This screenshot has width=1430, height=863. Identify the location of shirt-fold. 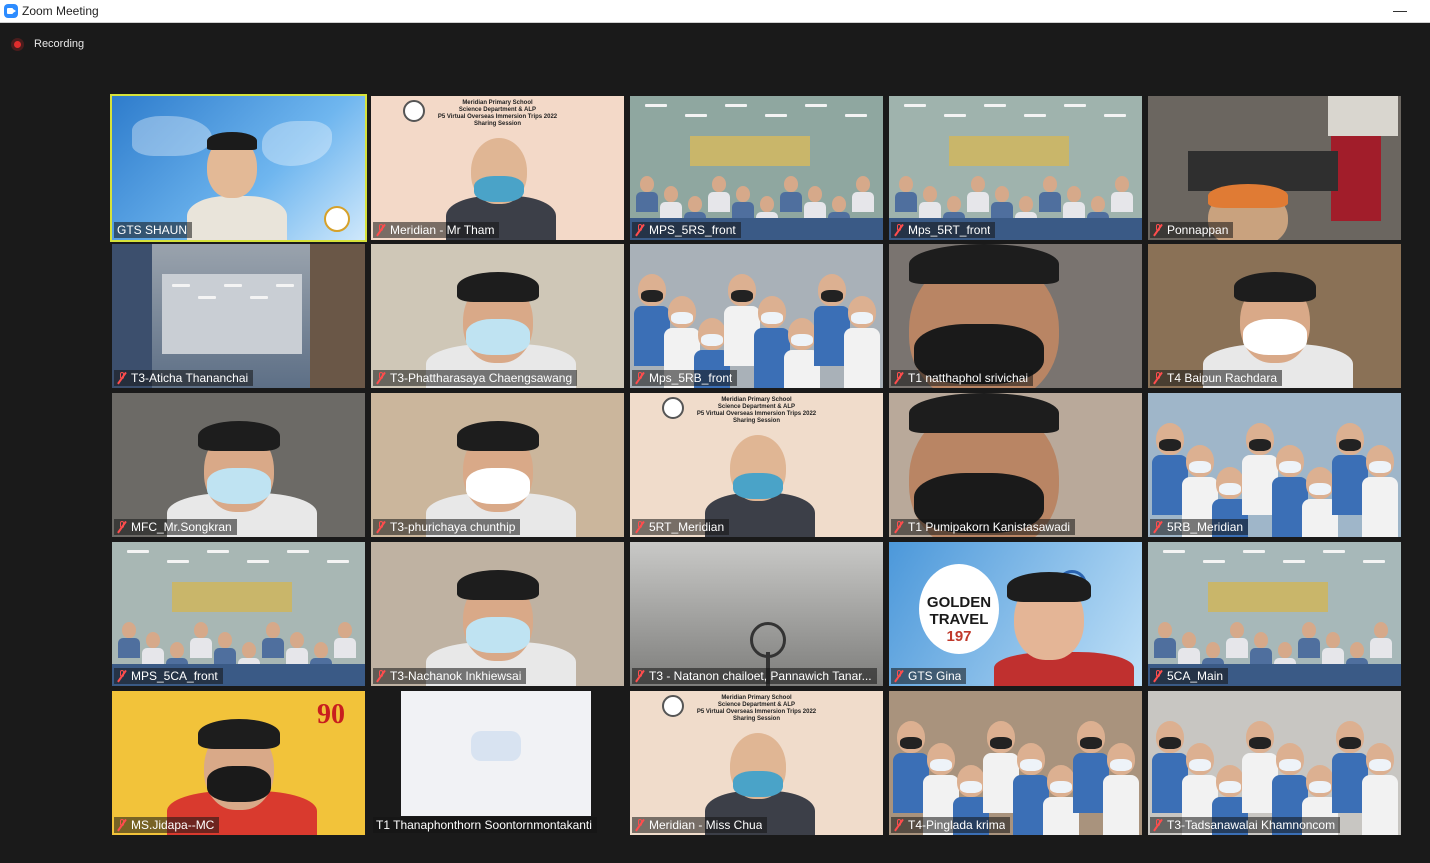
(496, 746).